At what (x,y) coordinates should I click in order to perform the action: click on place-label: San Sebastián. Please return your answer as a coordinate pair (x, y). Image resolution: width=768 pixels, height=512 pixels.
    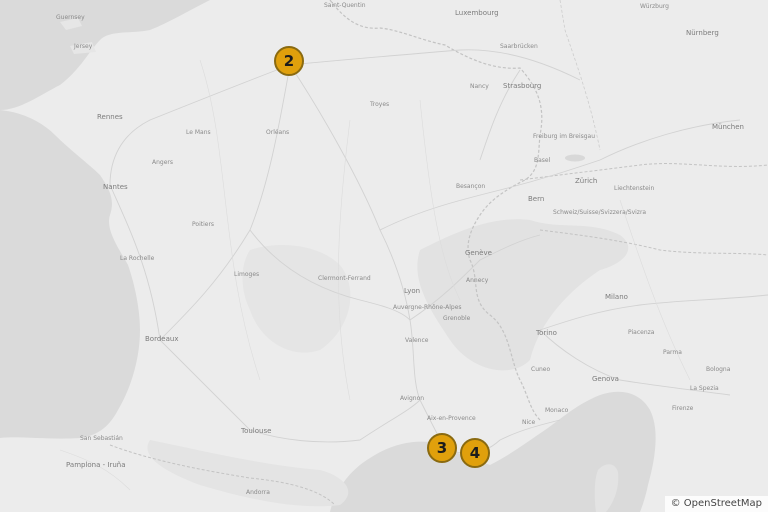
    Looking at the image, I should click on (101, 438).